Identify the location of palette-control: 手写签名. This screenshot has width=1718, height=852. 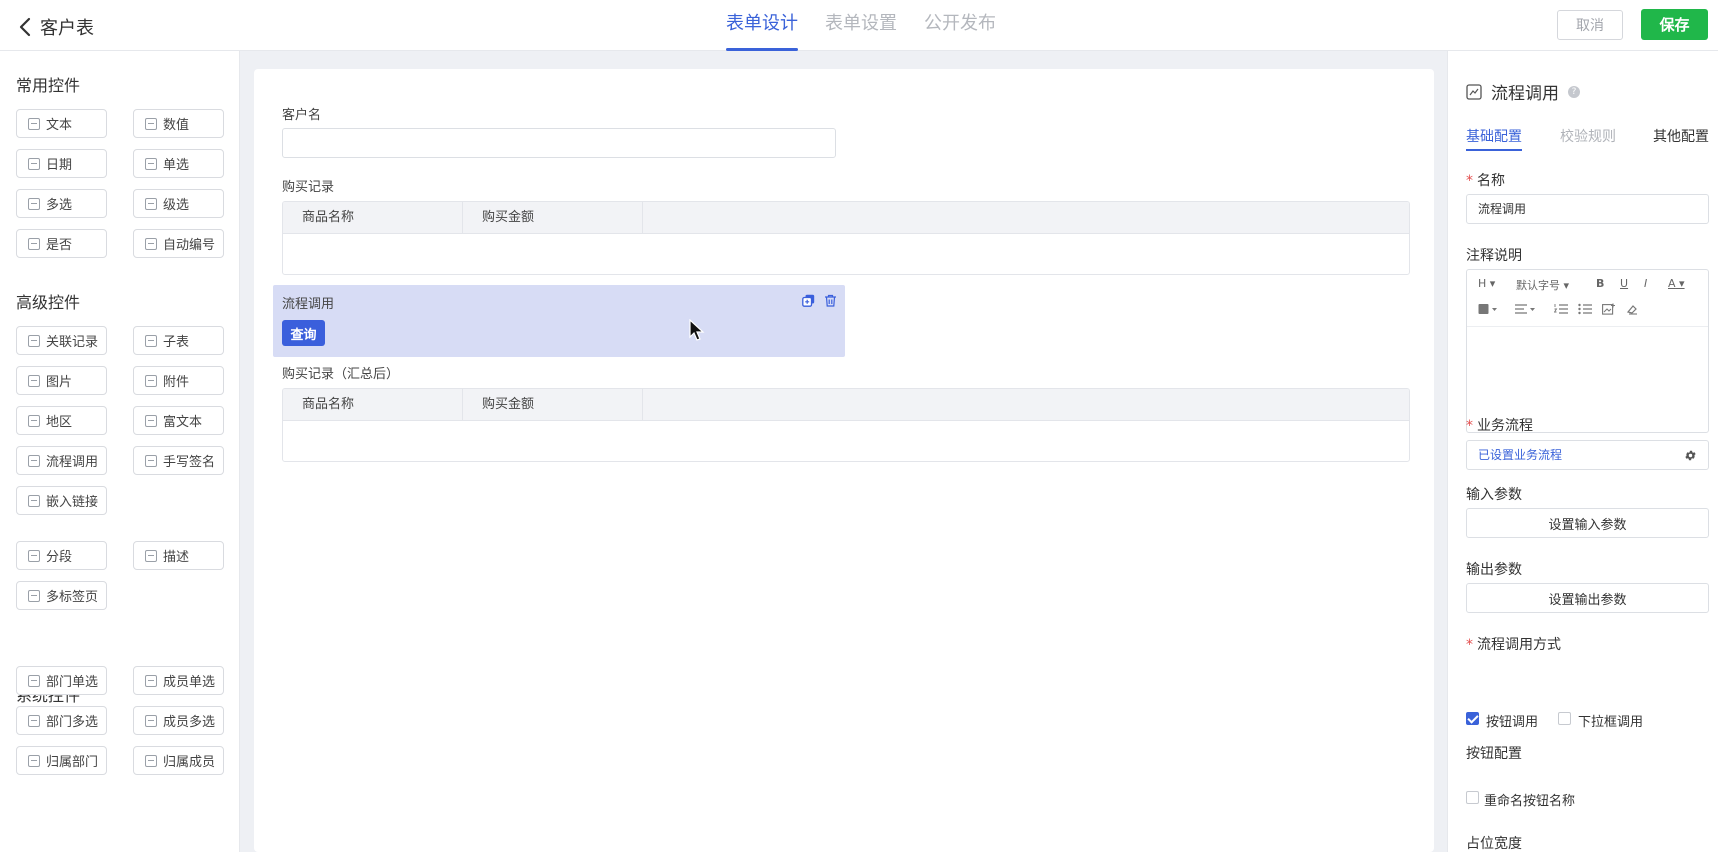
(178, 460).